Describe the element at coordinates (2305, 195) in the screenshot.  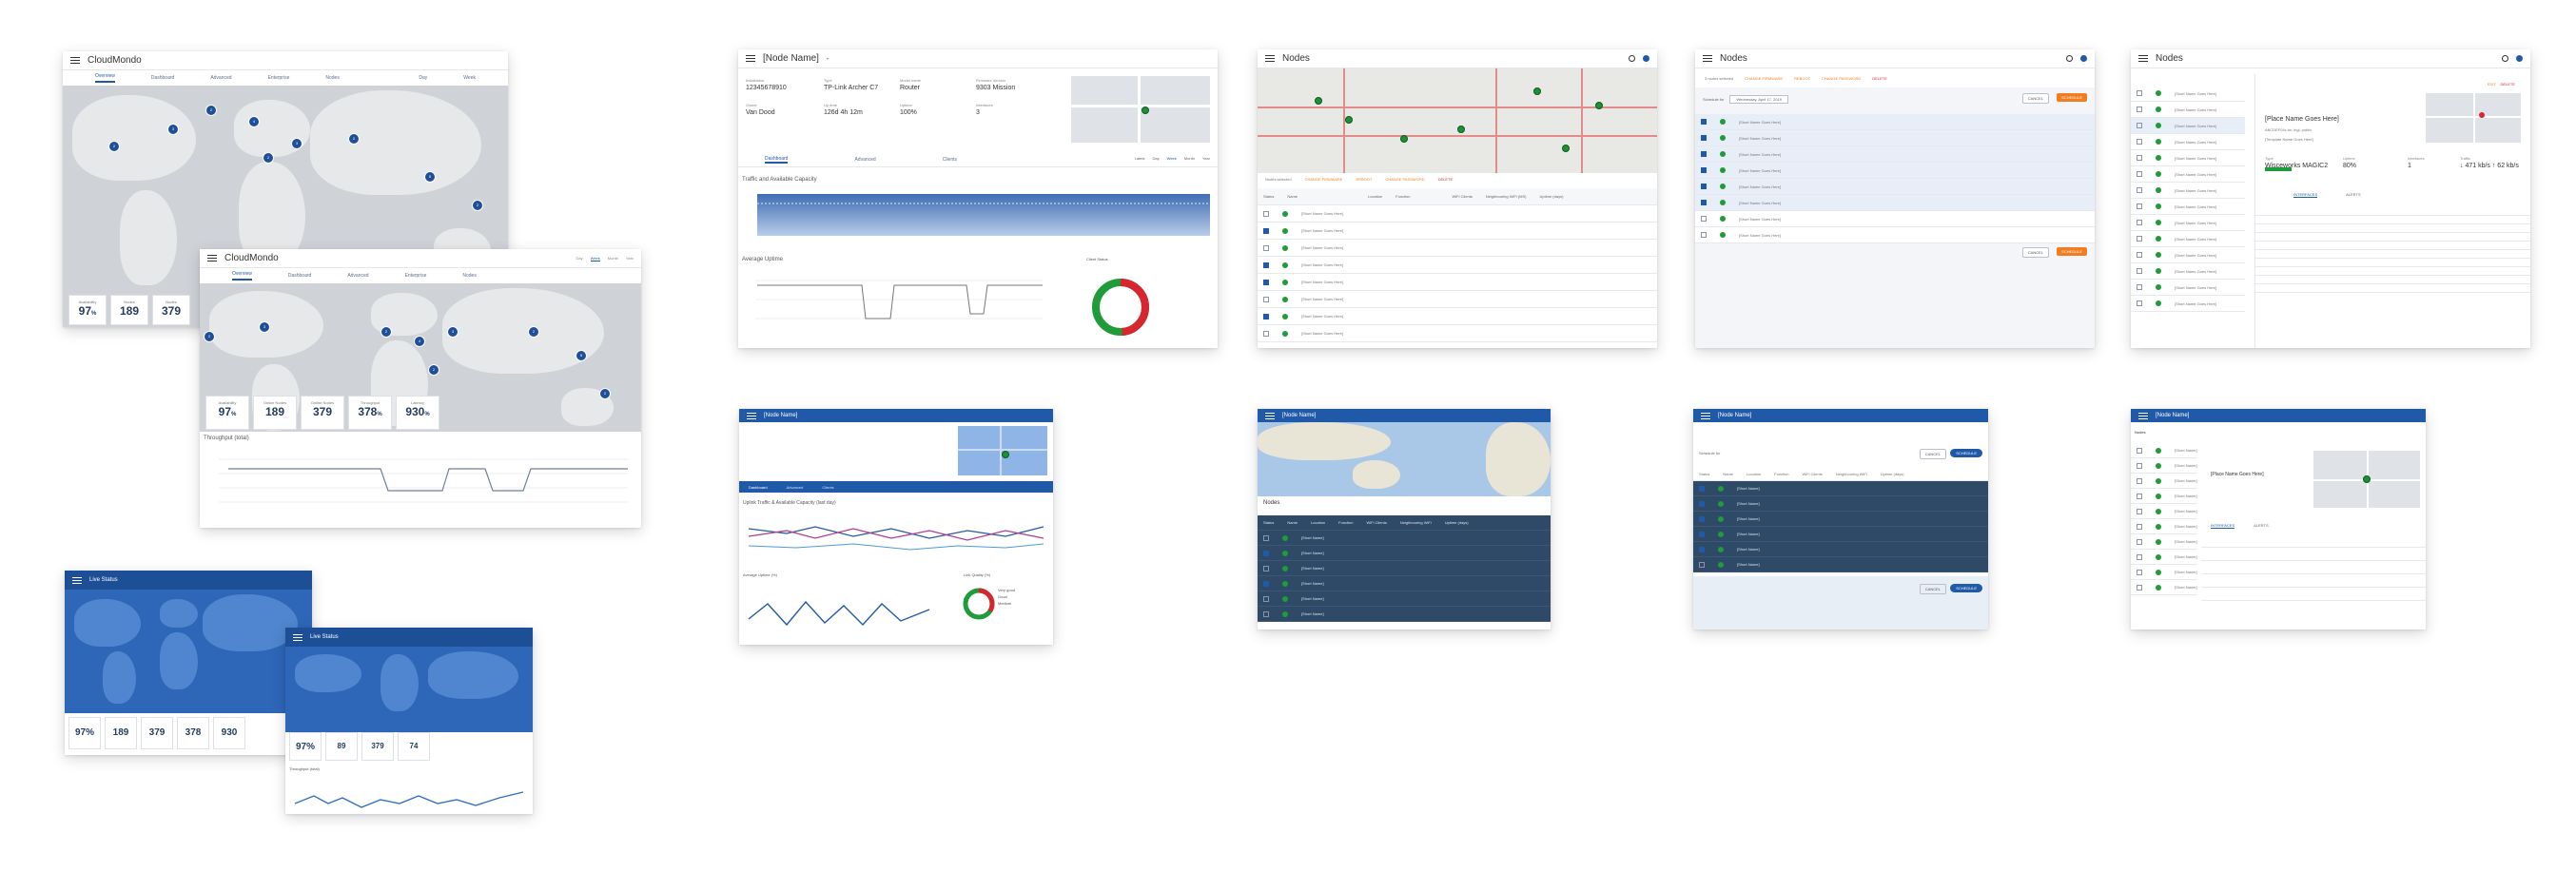
I see `tab-interfaces: INTERFACES` at that location.